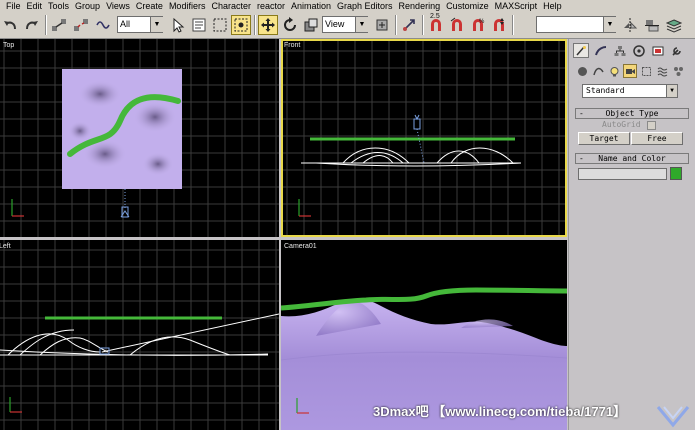 The height and width of the screenshot is (430, 695). I want to click on top-terrain, so click(122, 129).